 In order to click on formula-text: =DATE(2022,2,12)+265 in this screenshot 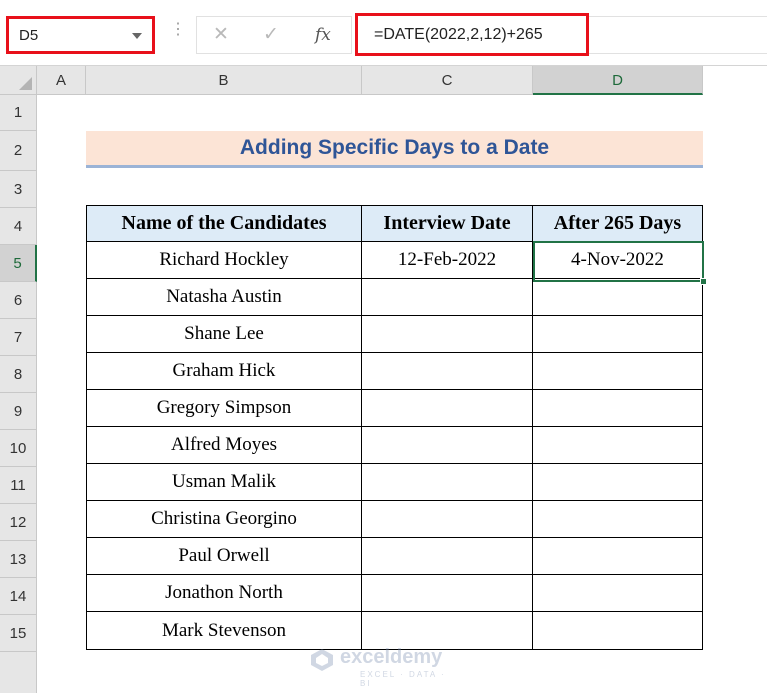, I will do `click(458, 34)`.